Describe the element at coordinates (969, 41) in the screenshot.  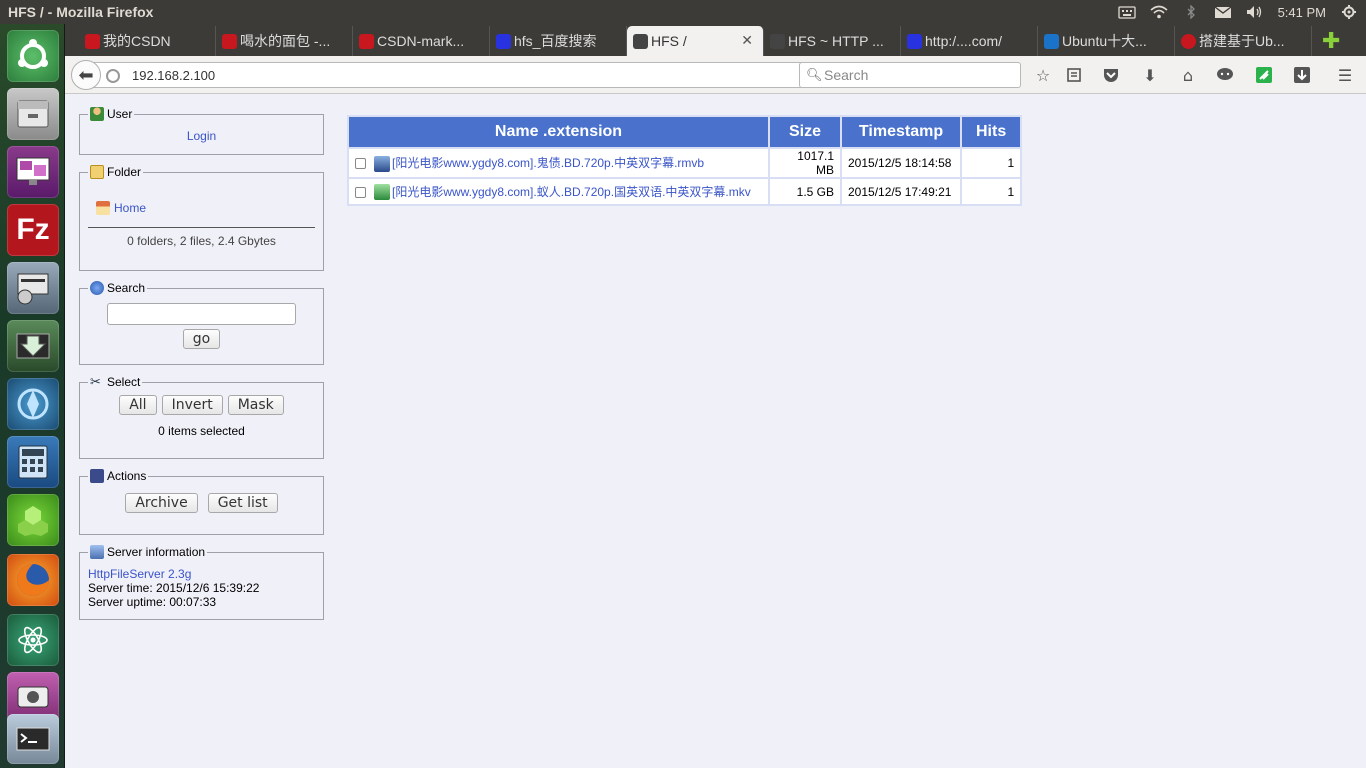
I see `tab: http:/....com/` at that location.